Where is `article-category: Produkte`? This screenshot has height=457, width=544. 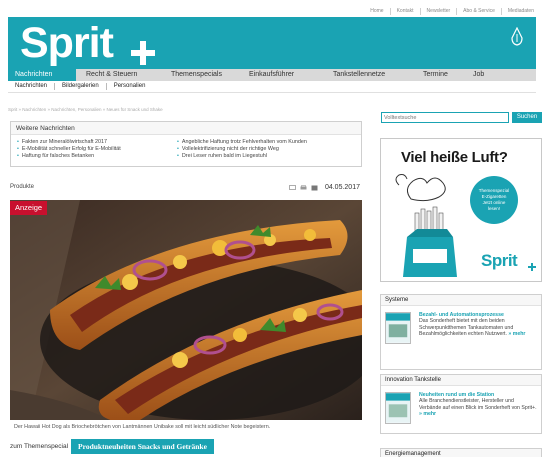
article-category: Produkte is located at coordinates (22, 187).